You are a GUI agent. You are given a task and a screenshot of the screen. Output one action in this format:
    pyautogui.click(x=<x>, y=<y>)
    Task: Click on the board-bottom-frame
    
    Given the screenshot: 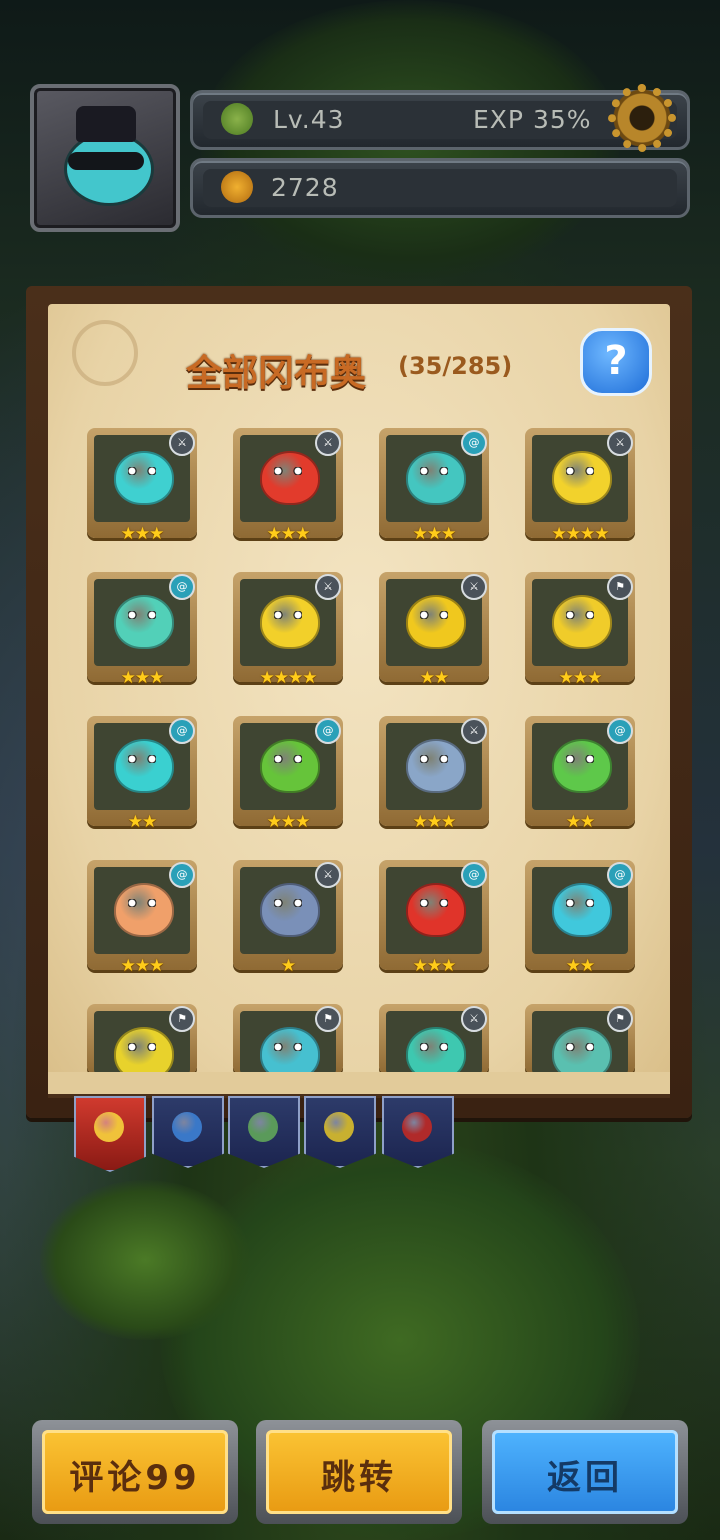 What is the action you would take?
    pyautogui.click(x=359, y=1085)
    